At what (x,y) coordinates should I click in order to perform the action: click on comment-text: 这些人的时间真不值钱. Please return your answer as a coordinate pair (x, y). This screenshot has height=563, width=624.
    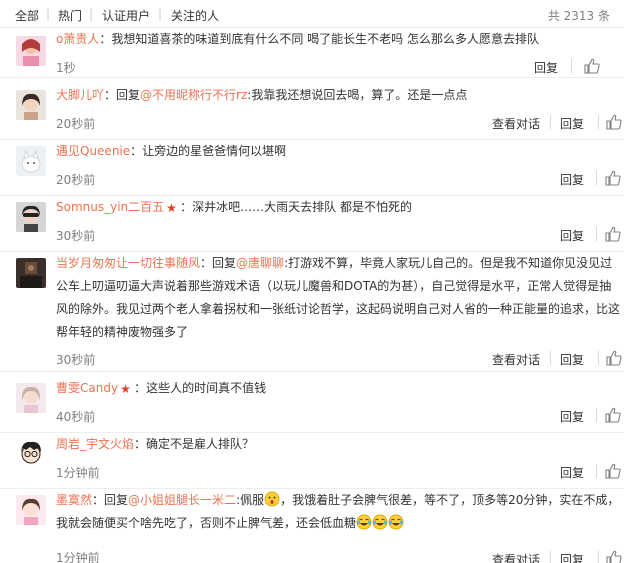
    Looking at the image, I should click on (206, 388).